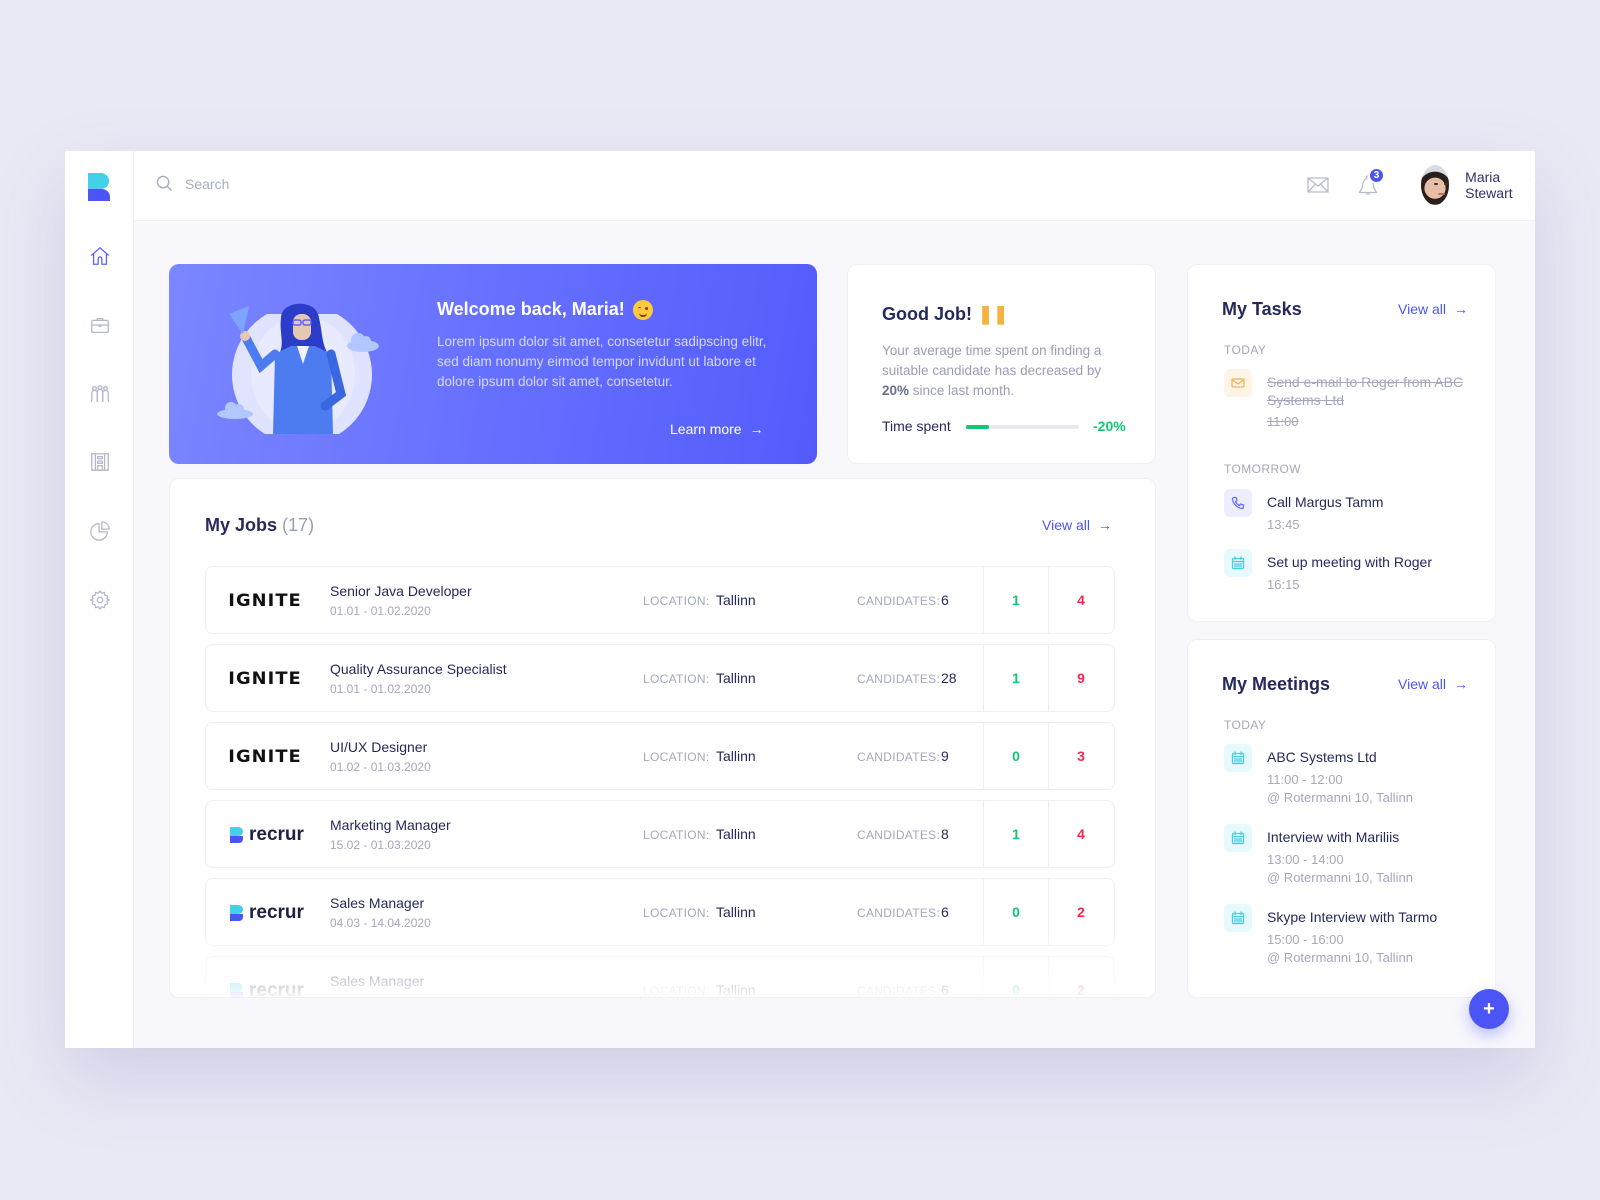 This screenshot has height=1200, width=1600. What do you see at coordinates (385, 183) in the screenshot?
I see `search-input` at bounding box center [385, 183].